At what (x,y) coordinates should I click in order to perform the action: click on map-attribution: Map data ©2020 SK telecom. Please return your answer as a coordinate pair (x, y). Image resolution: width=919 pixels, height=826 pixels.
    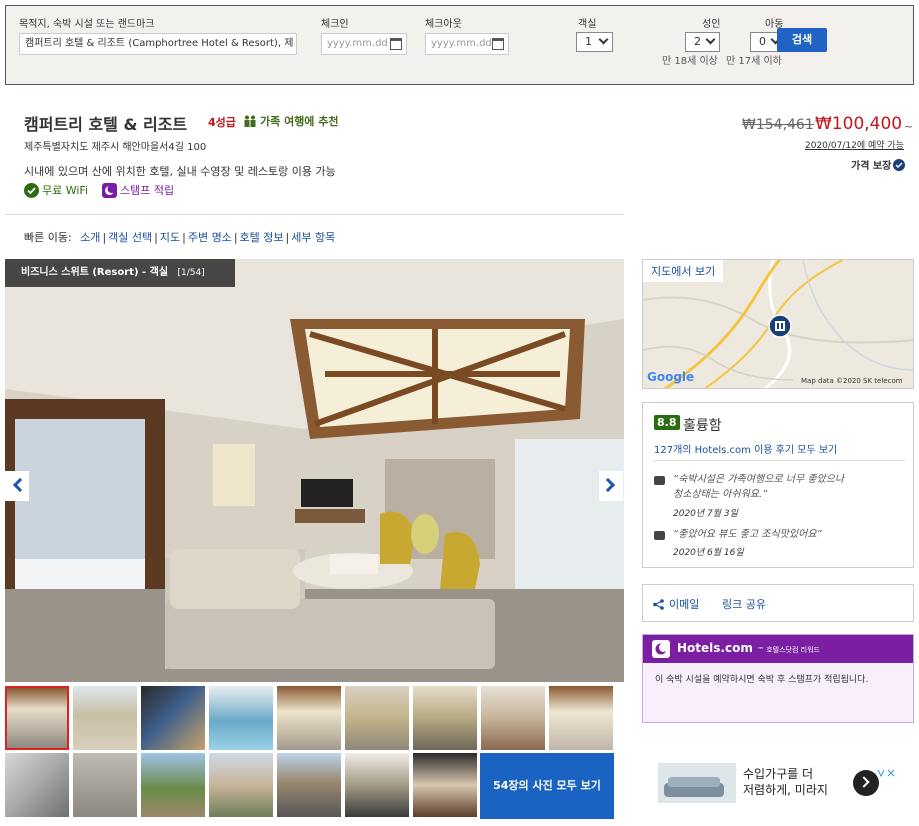
    Looking at the image, I should click on (852, 381).